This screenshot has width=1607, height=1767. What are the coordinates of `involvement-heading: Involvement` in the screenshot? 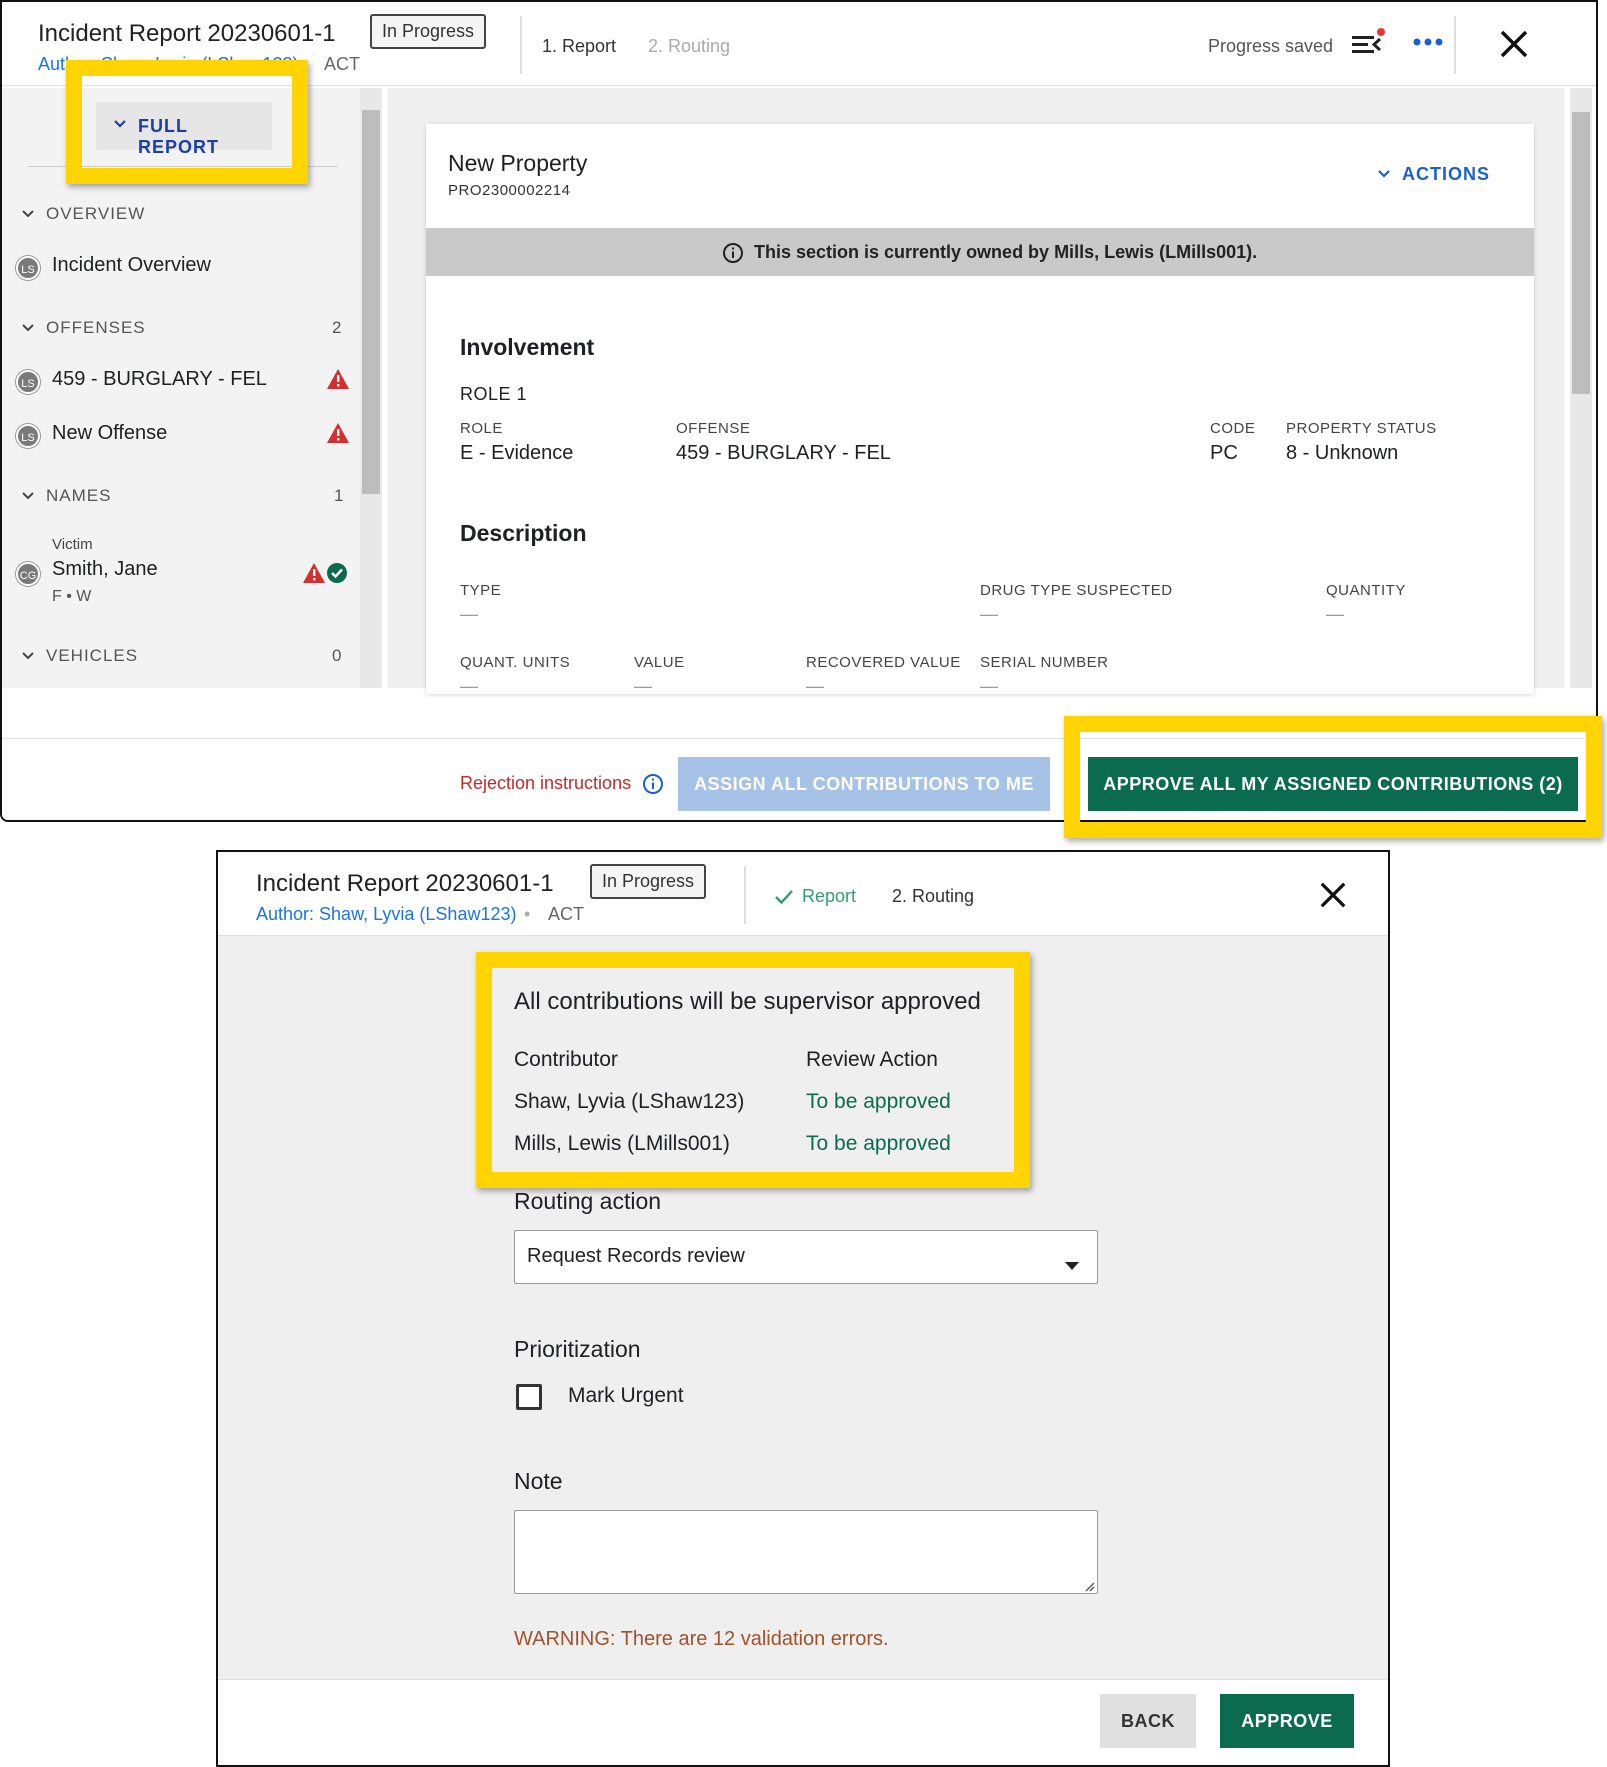 It's located at (527, 347).